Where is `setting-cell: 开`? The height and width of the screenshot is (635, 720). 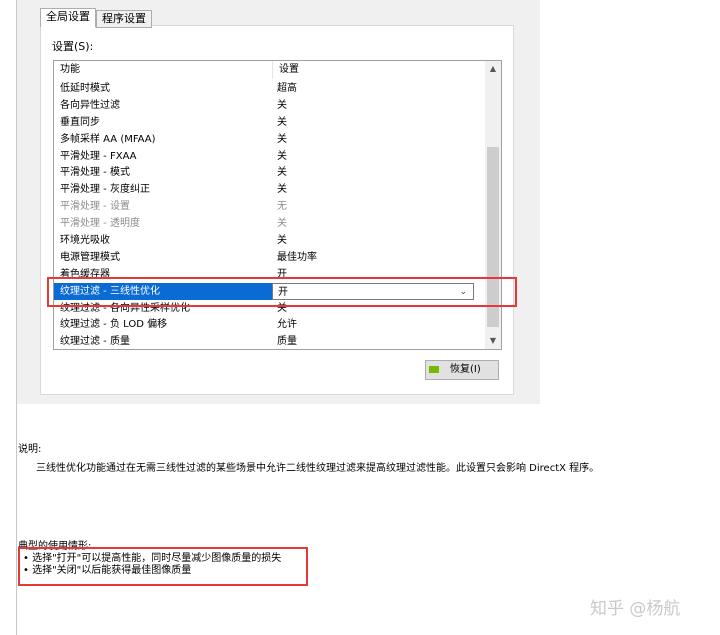 setting-cell: 开 is located at coordinates (378, 274).